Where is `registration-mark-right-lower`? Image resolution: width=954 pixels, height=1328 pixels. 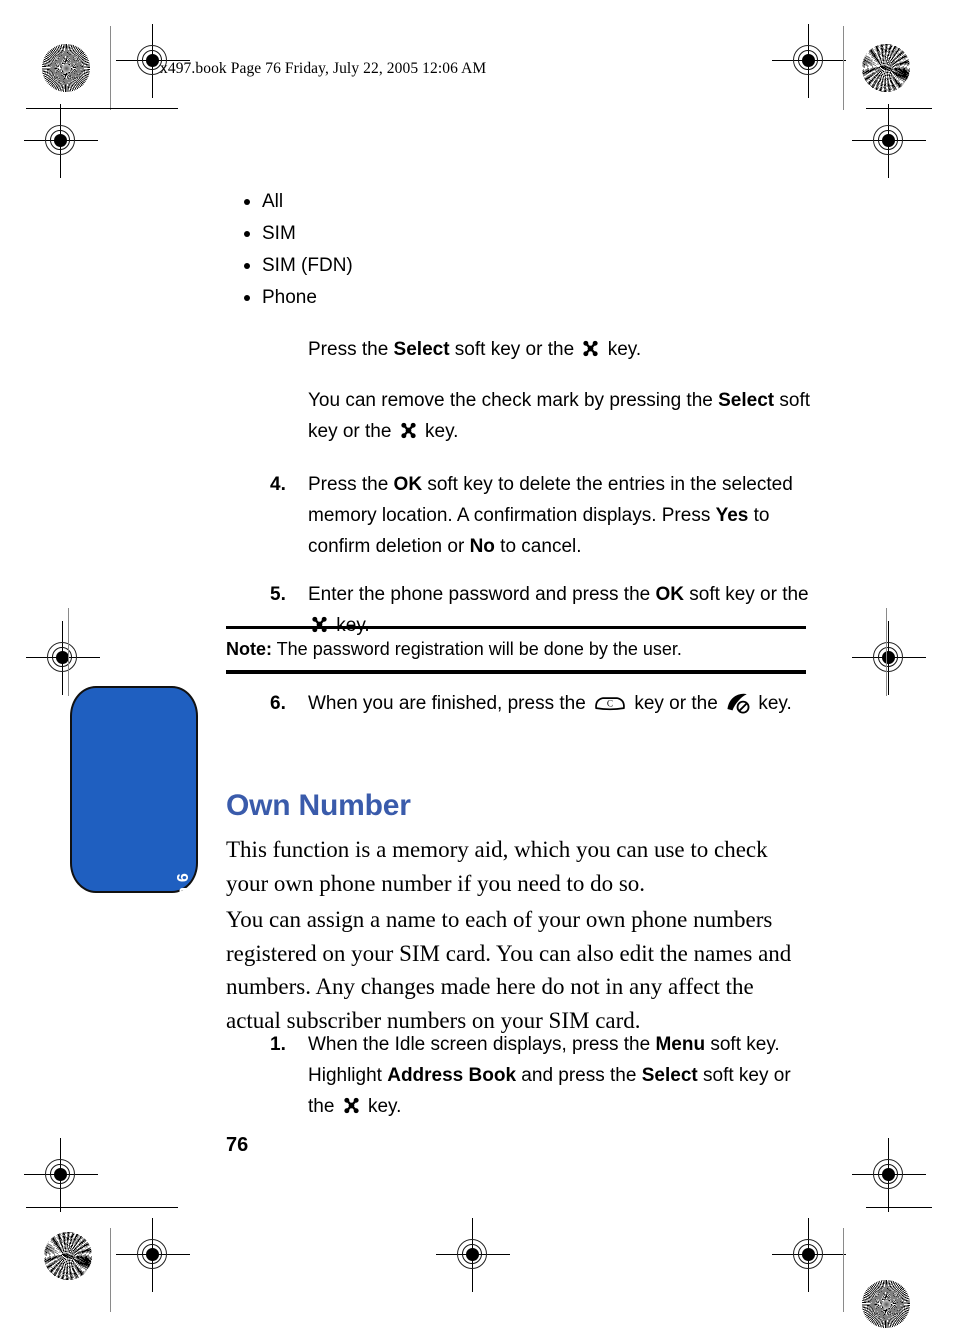 registration-mark-right-lower is located at coordinates (889, 1175).